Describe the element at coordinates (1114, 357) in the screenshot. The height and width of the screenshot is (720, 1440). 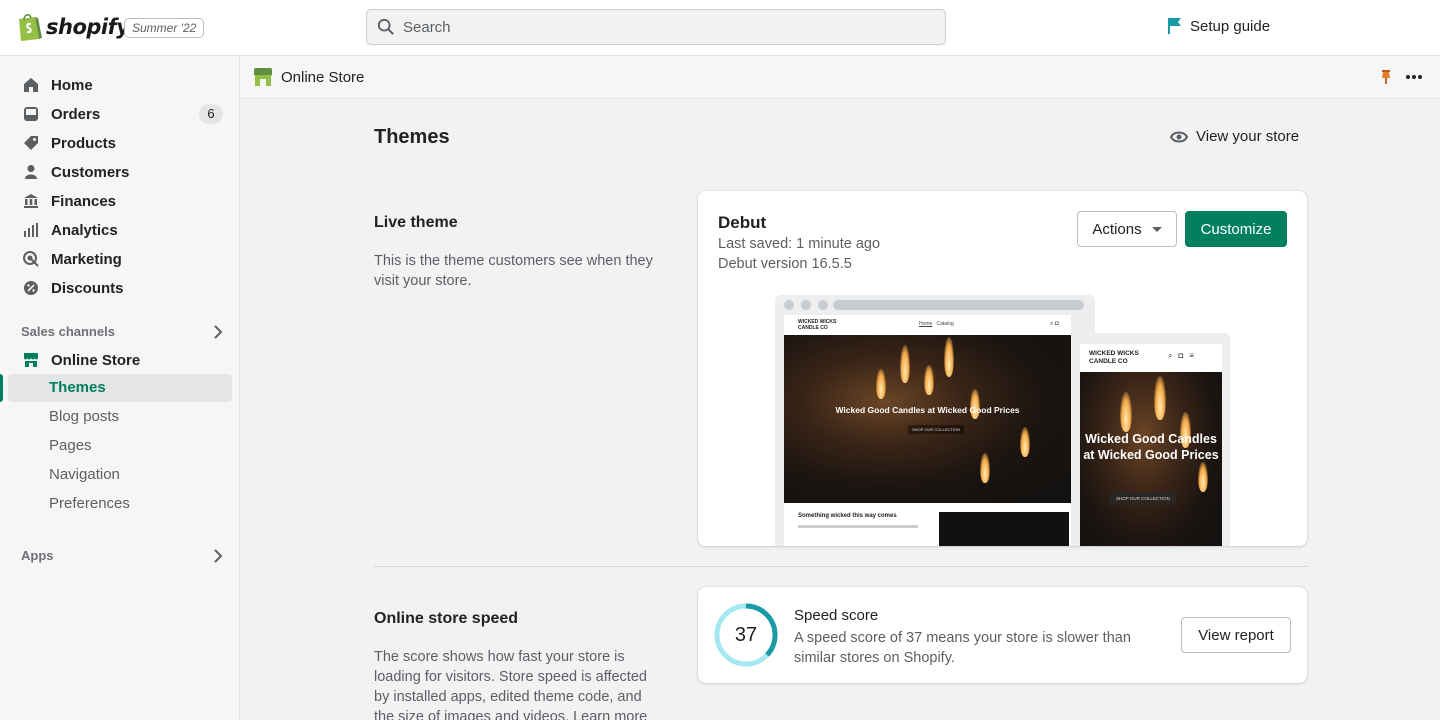
I see `mobile-brand: WICKED WICKS CANDLE CO` at that location.